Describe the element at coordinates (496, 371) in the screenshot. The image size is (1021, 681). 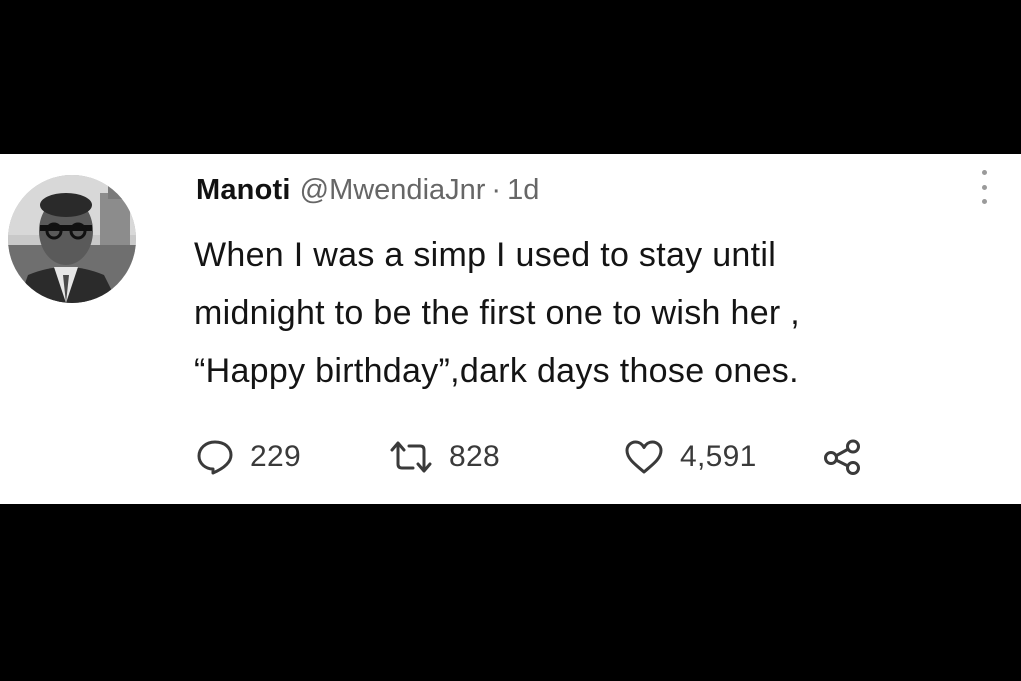
I see `tweet-text-line: “Happy birthday”,dark days those ones.` at that location.